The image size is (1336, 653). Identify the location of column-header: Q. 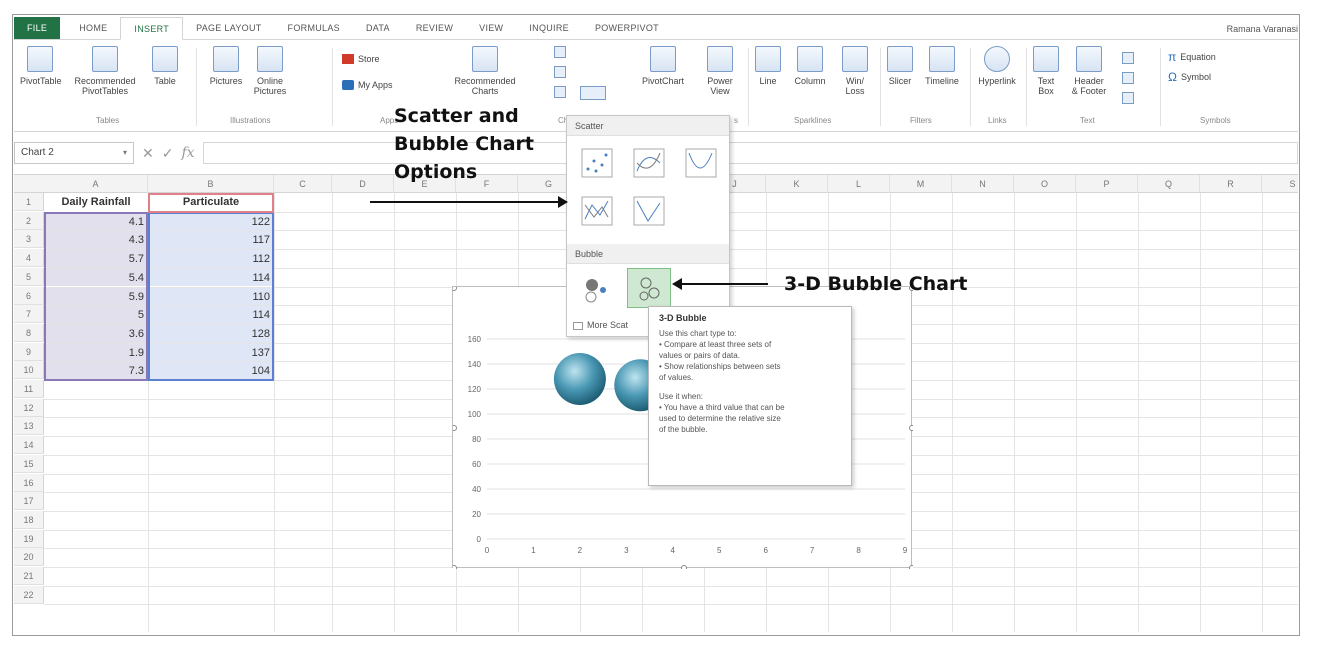
(1169, 184).